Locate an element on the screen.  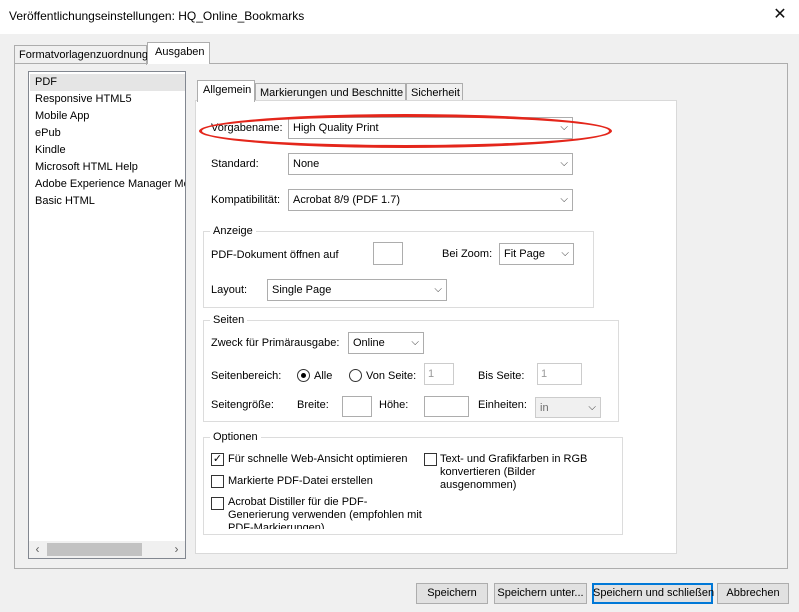
compatibility-value: Acrobat 8/9 (PDF 1.7) is located at coordinates (346, 200).